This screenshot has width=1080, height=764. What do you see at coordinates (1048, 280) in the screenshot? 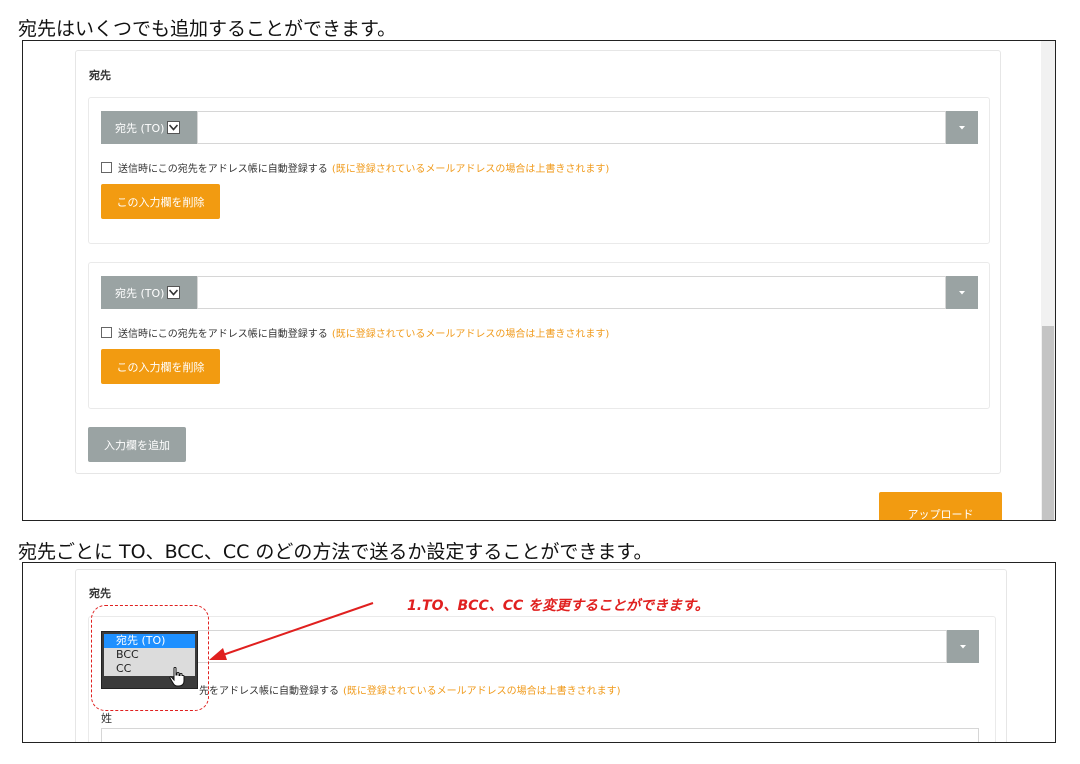
I see `scrollbar` at bounding box center [1048, 280].